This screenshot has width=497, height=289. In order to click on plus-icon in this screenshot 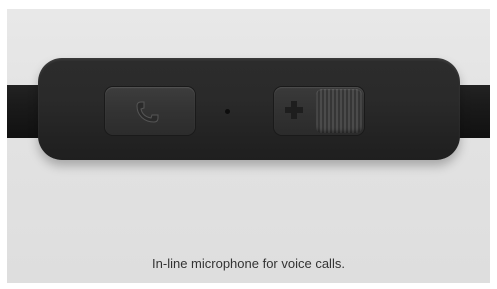, I will do `click(294, 110)`.